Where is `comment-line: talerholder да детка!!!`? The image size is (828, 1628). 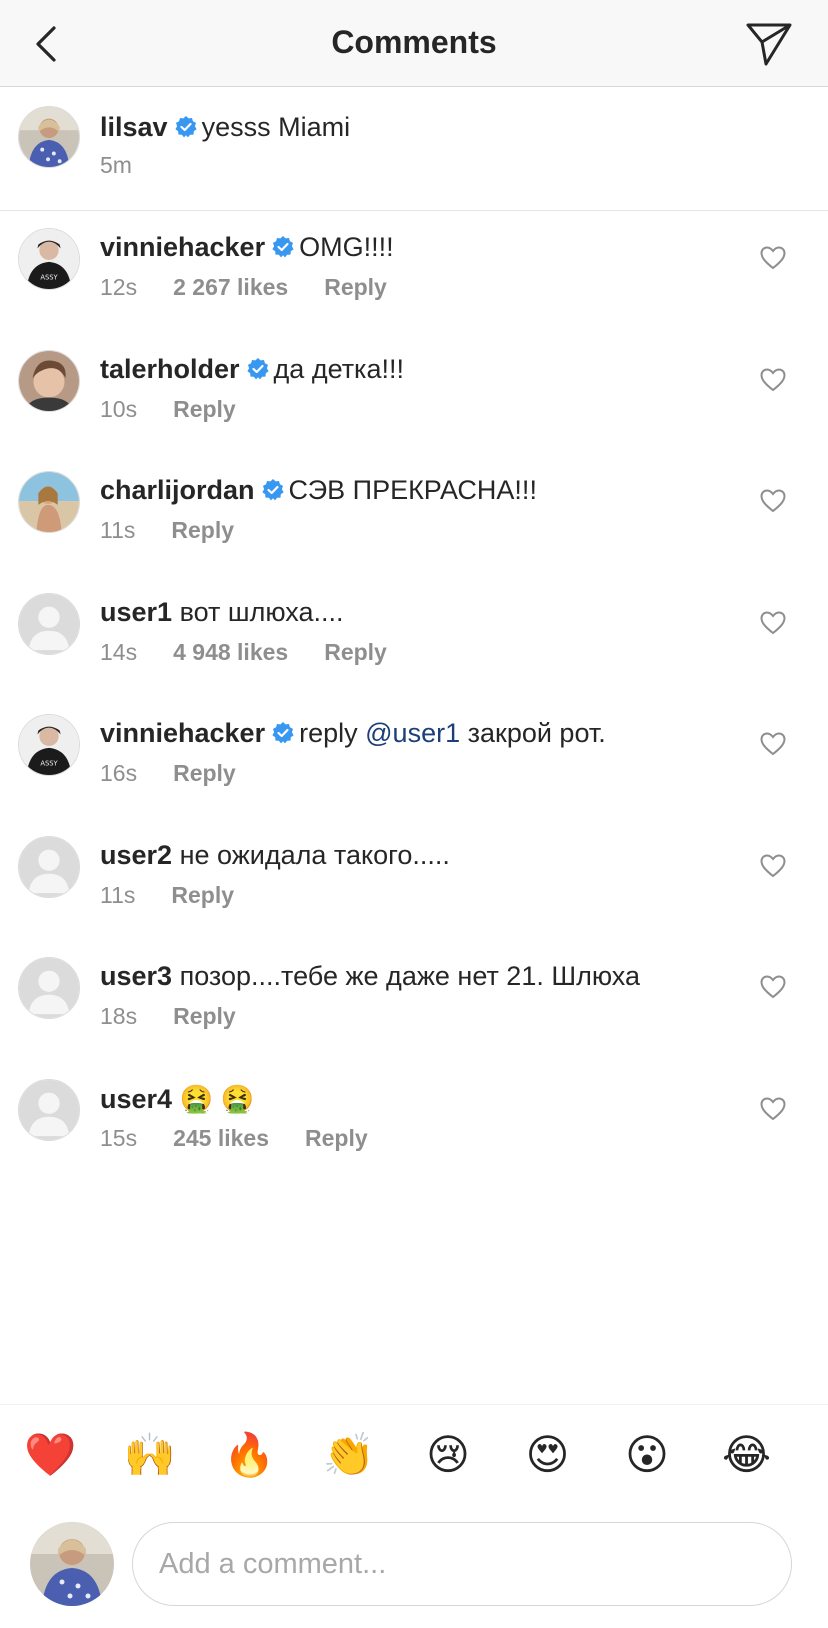
comment-line: talerholder да детка!!! is located at coordinates (252, 369).